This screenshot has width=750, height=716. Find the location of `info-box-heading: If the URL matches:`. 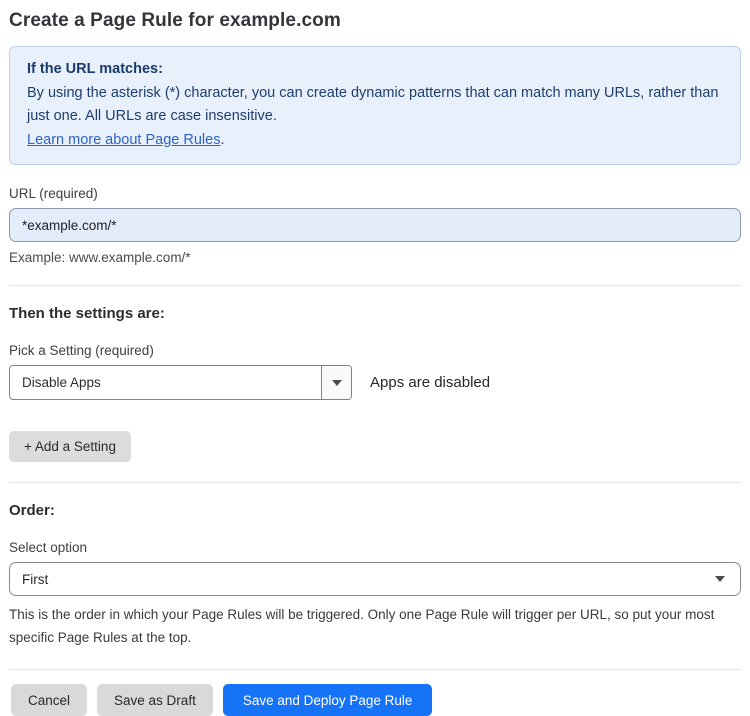

info-box-heading: If the URL matches: is located at coordinates (95, 69).